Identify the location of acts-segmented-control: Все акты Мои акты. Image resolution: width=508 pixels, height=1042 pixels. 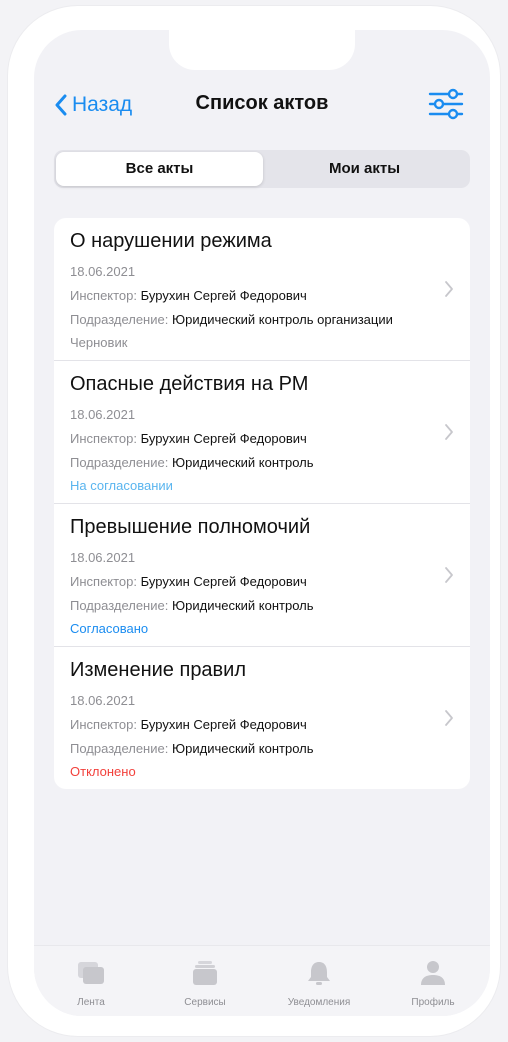
(262, 169).